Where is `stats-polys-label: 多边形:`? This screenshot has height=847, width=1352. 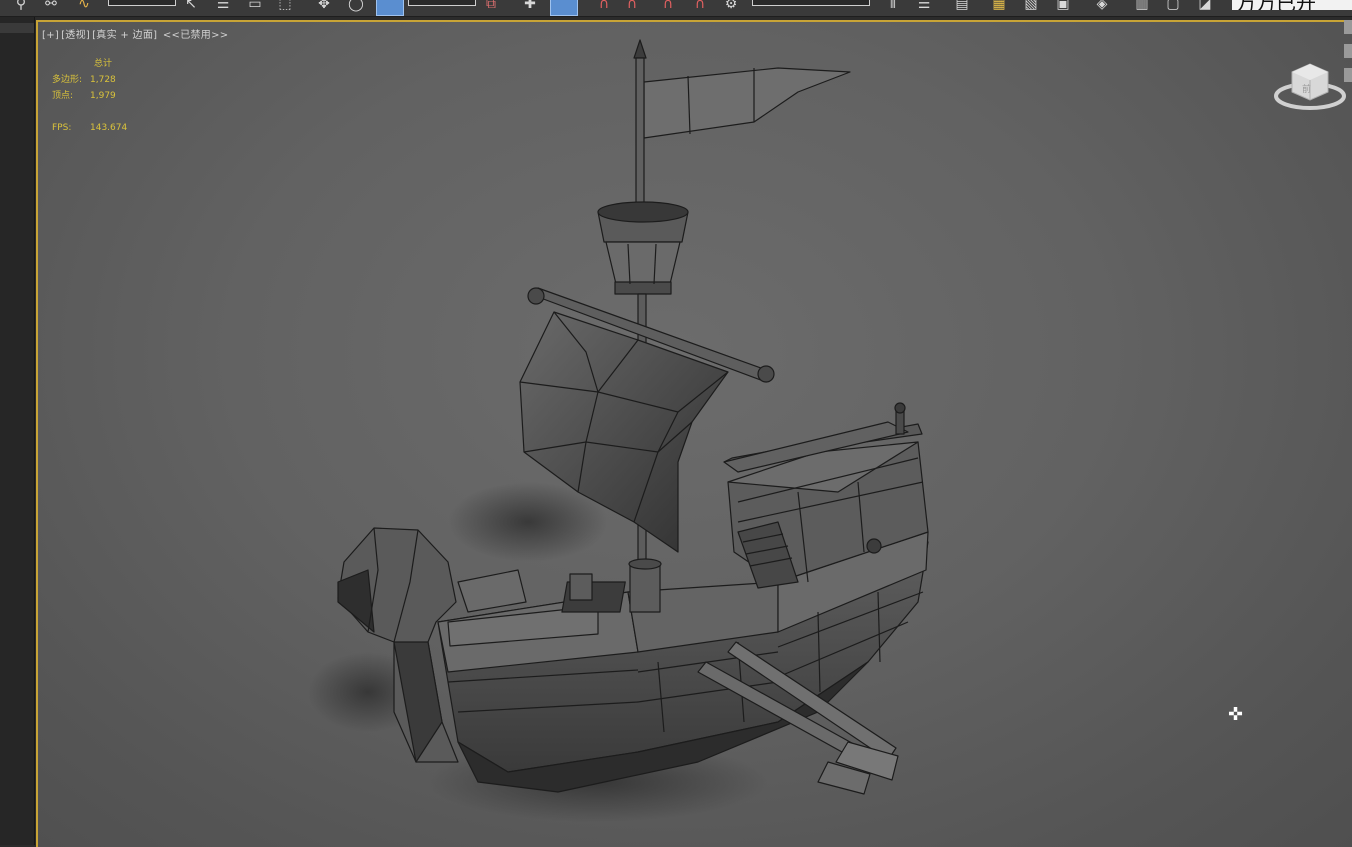 stats-polys-label: 多边形: is located at coordinates (67, 80).